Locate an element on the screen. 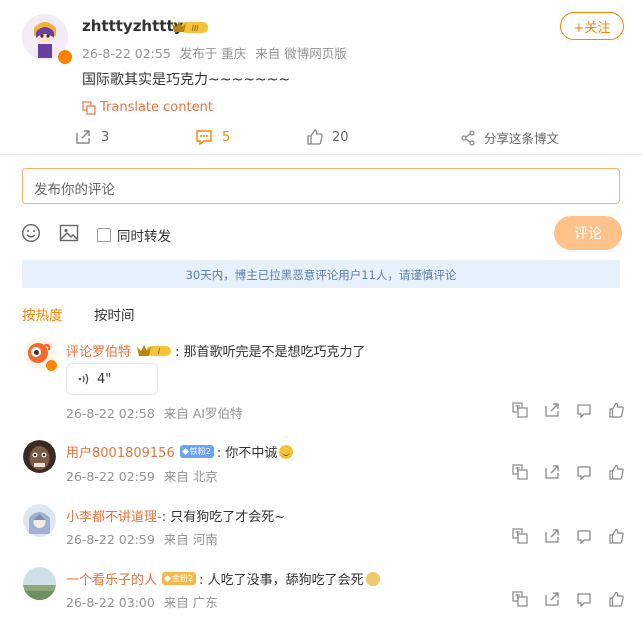 Image resolution: width=643 pixels, height=628 pixels. post-source: 来自 微博网页版 is located at coordinates (301, 53).